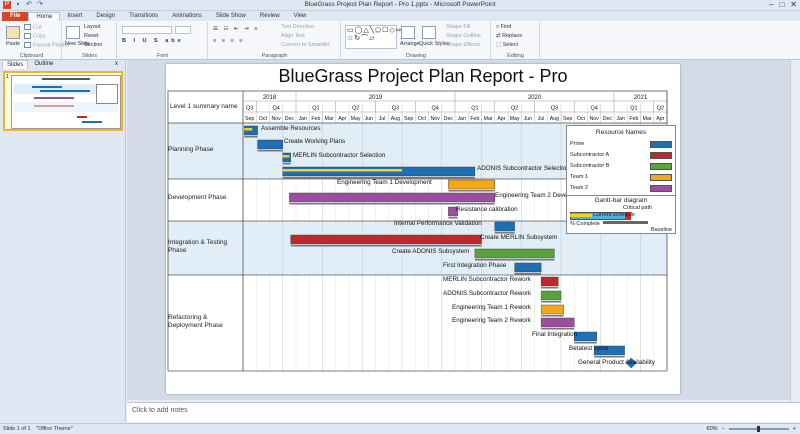 This screenshot has width=800, height=434. I want to click on quick-styles-icon, so click(429, 32).